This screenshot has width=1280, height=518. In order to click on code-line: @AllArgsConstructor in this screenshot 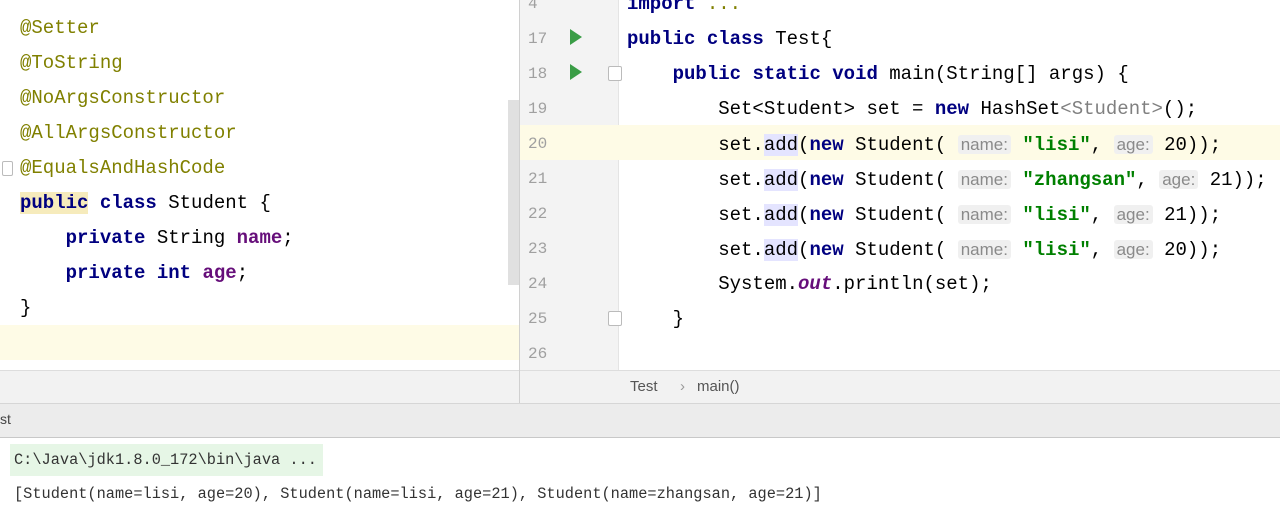, I will do `click(128, 133)`.